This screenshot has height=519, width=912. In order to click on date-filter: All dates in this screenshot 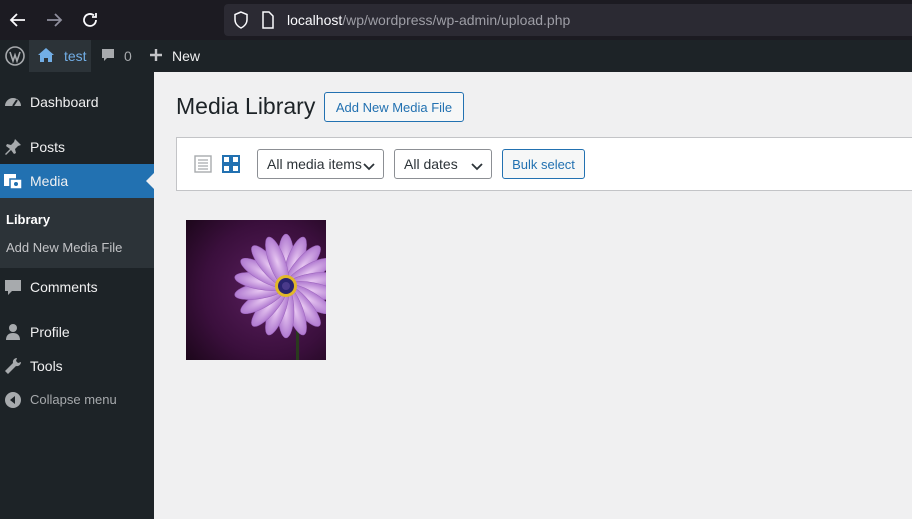, I will do `click(443, 164)`.